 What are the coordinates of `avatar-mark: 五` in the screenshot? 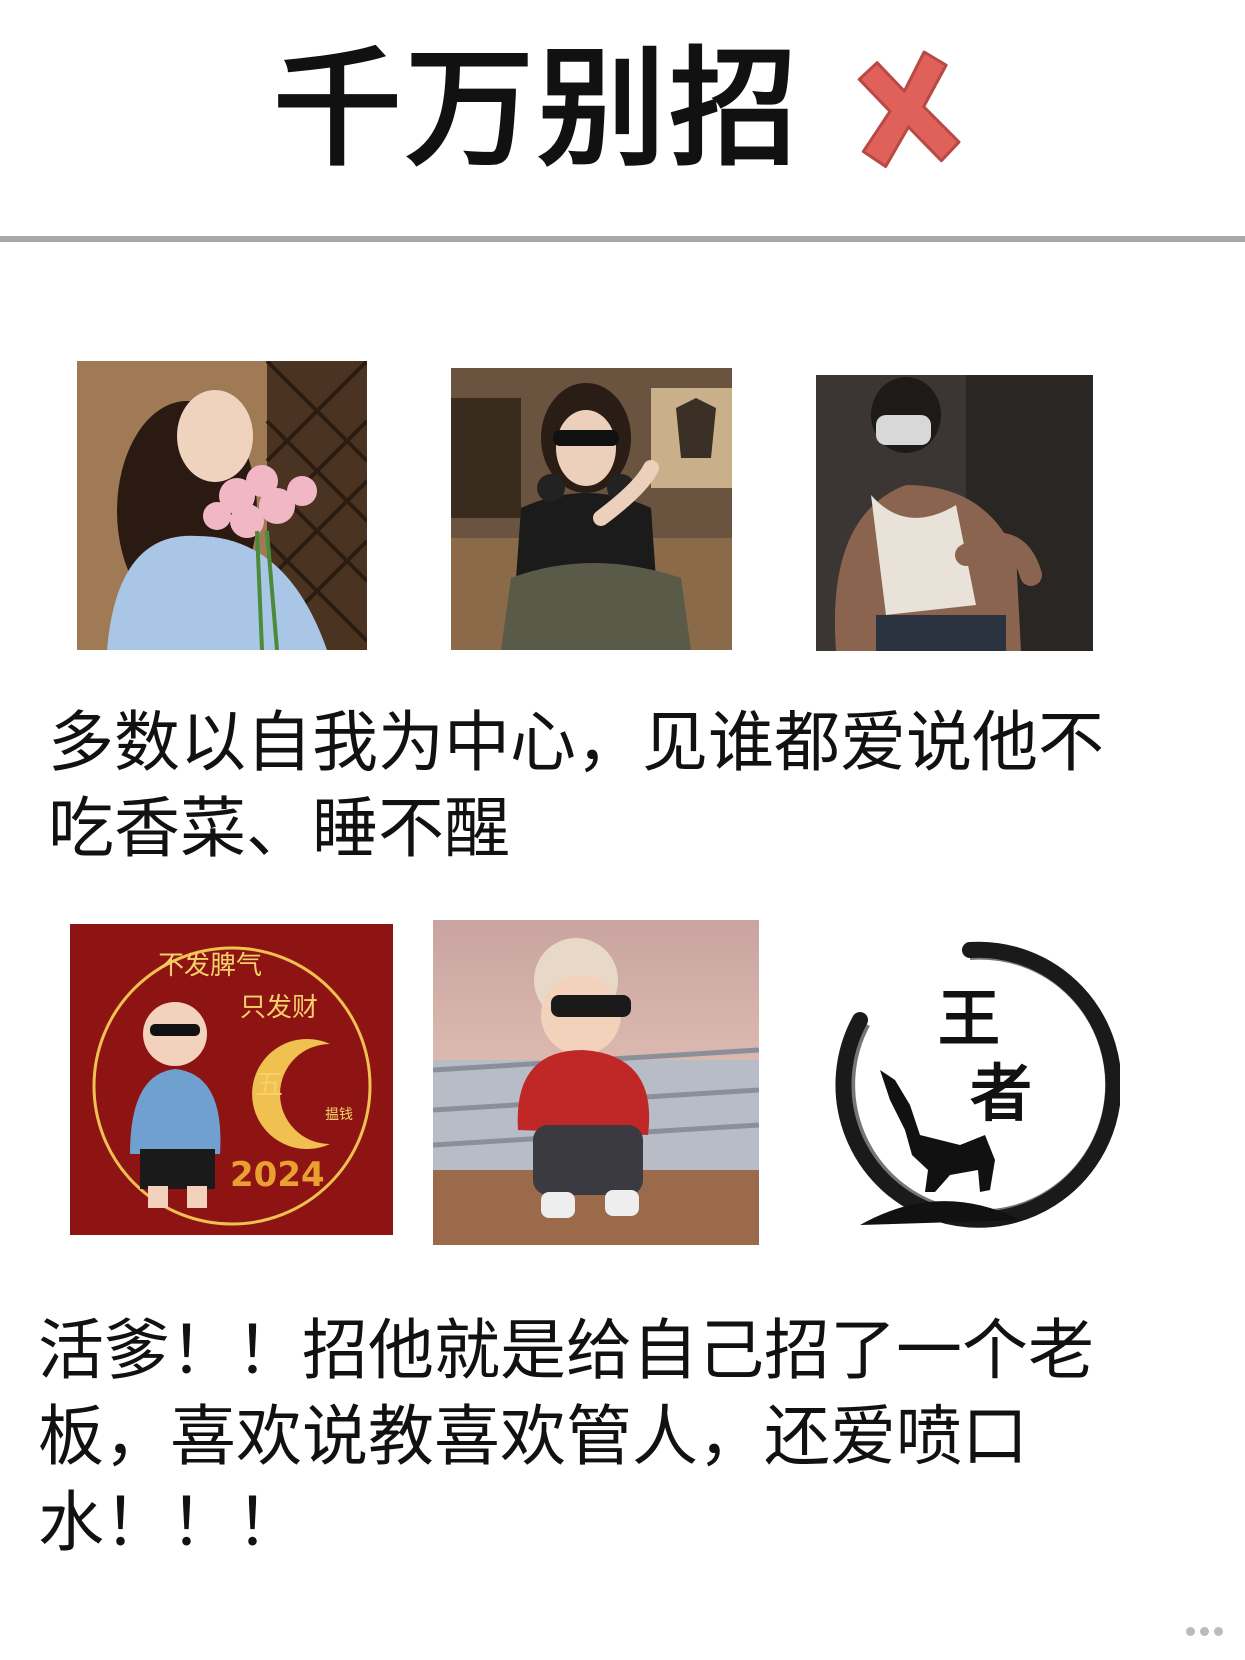 It's located at (269, 1084).